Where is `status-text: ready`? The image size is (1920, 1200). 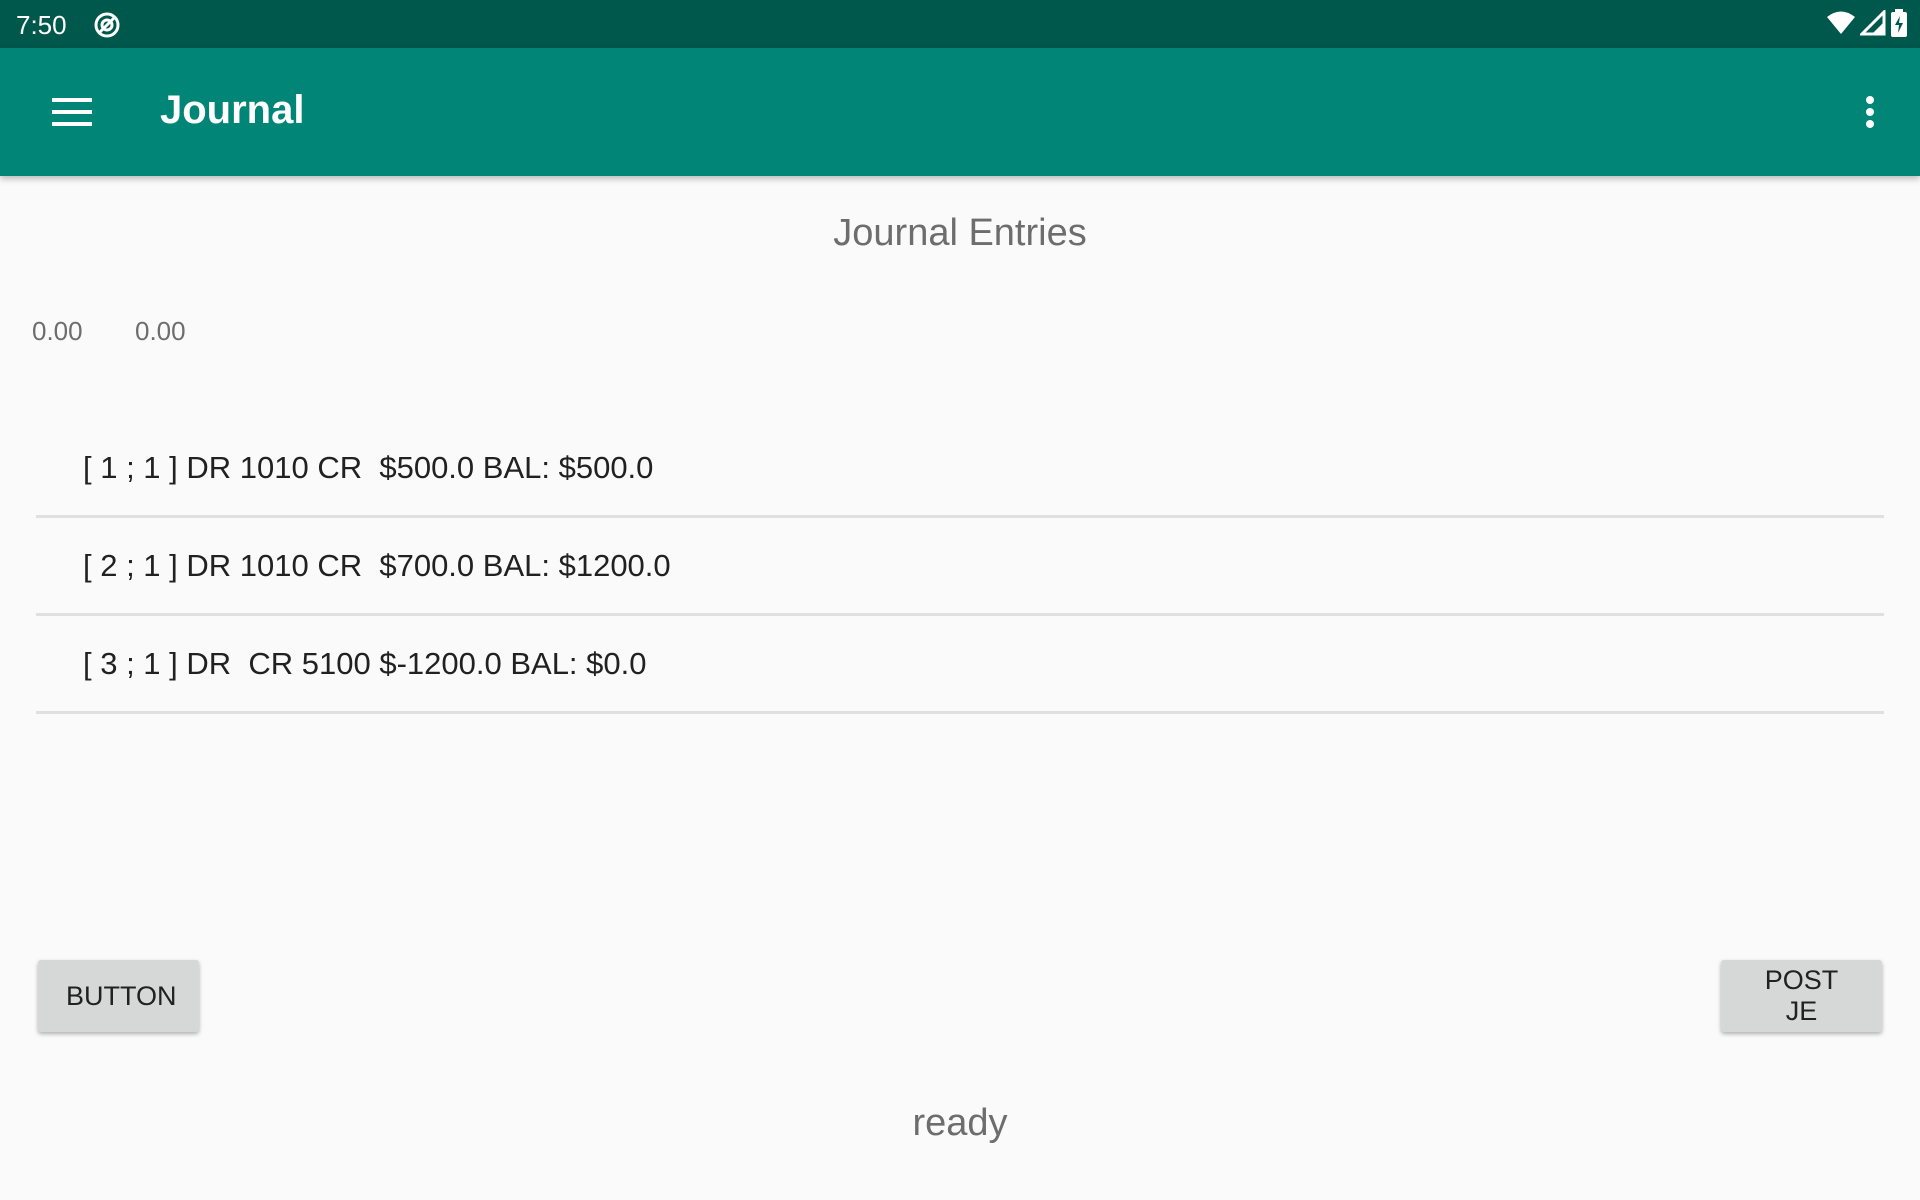
status-text: ready is located at coordinates (960, 1123).